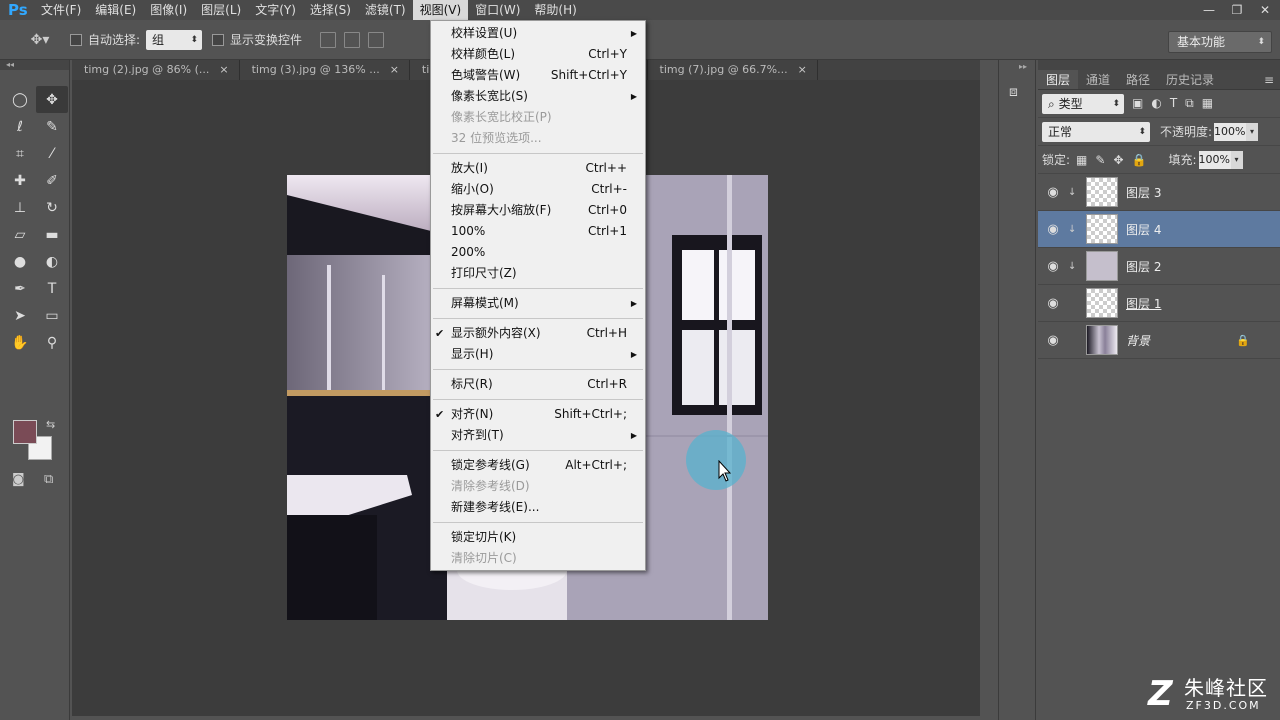 Image resolution: width=1280 pixels, height=720 pixels. Describe the element at coordinates (325, 70) in the screenshot. I see `document-tab: timg (3).jpg @ 136% ... ×` at that location.